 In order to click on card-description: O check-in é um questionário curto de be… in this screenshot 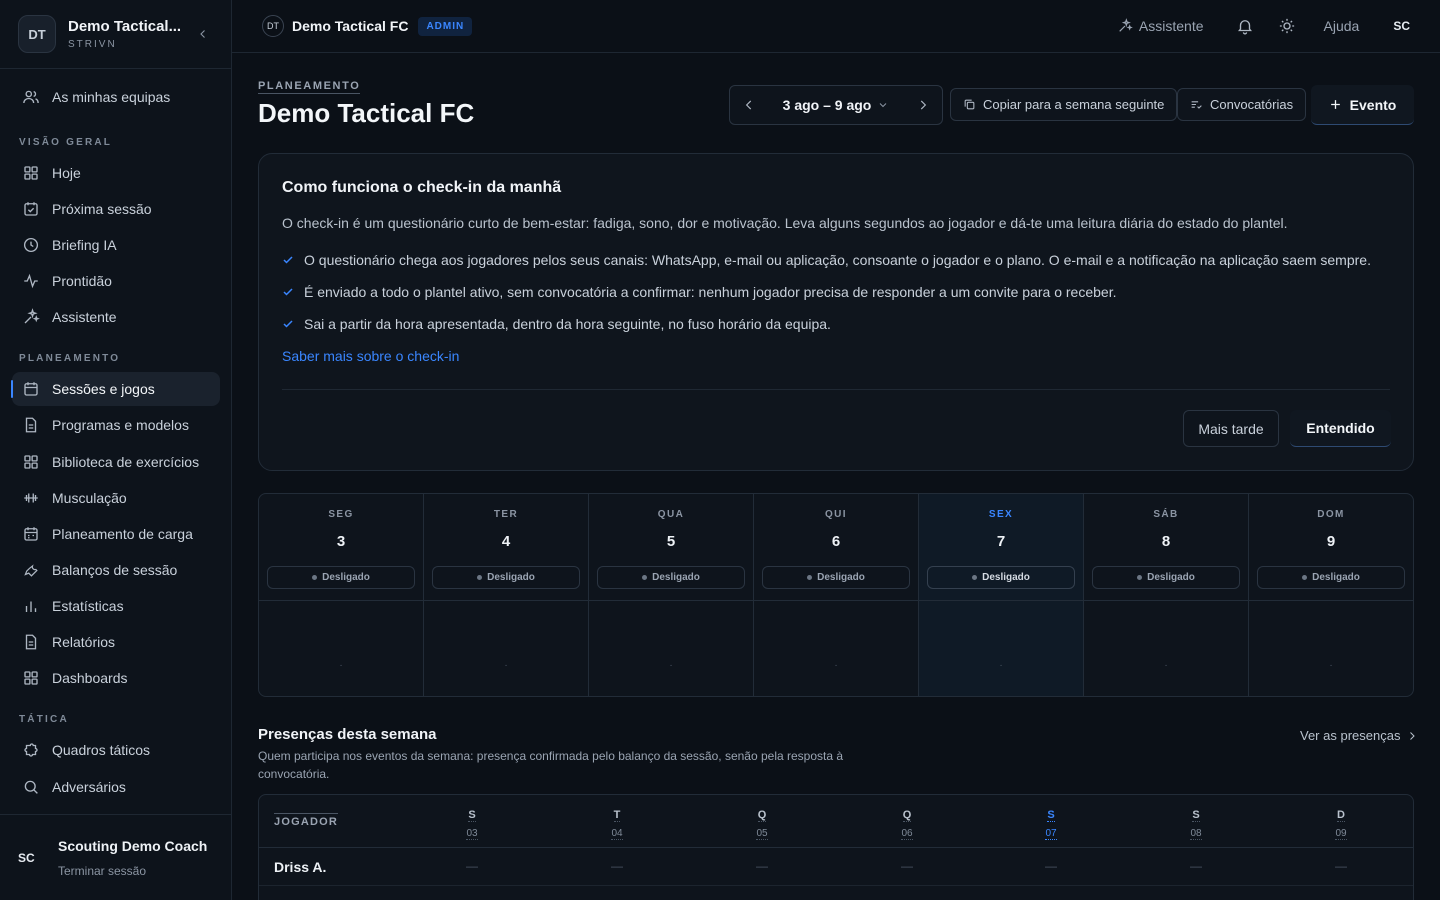, I will do `click(785, 223)`.